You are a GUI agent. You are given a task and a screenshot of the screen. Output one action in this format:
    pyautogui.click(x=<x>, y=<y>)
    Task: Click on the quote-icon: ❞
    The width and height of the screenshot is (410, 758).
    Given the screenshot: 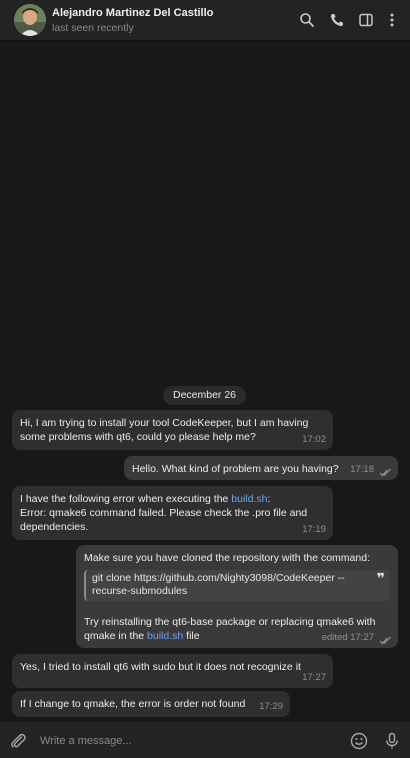 What is the action you would take?
    pyautogui.click(x=380, y=578)
    